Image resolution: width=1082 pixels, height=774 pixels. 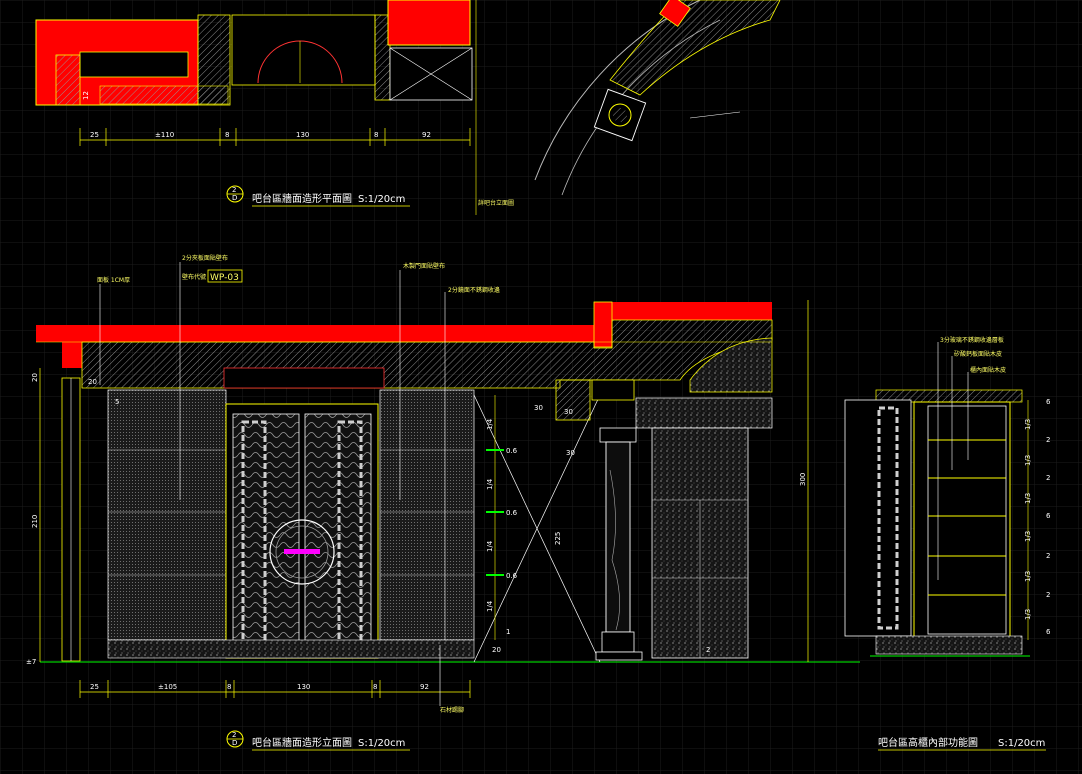 What do you see at coordinates (978, 354) in the screenshot?
I see `cab-label-2: 矽酸鈣板面貼木皮` at bounding box center [978, 354].